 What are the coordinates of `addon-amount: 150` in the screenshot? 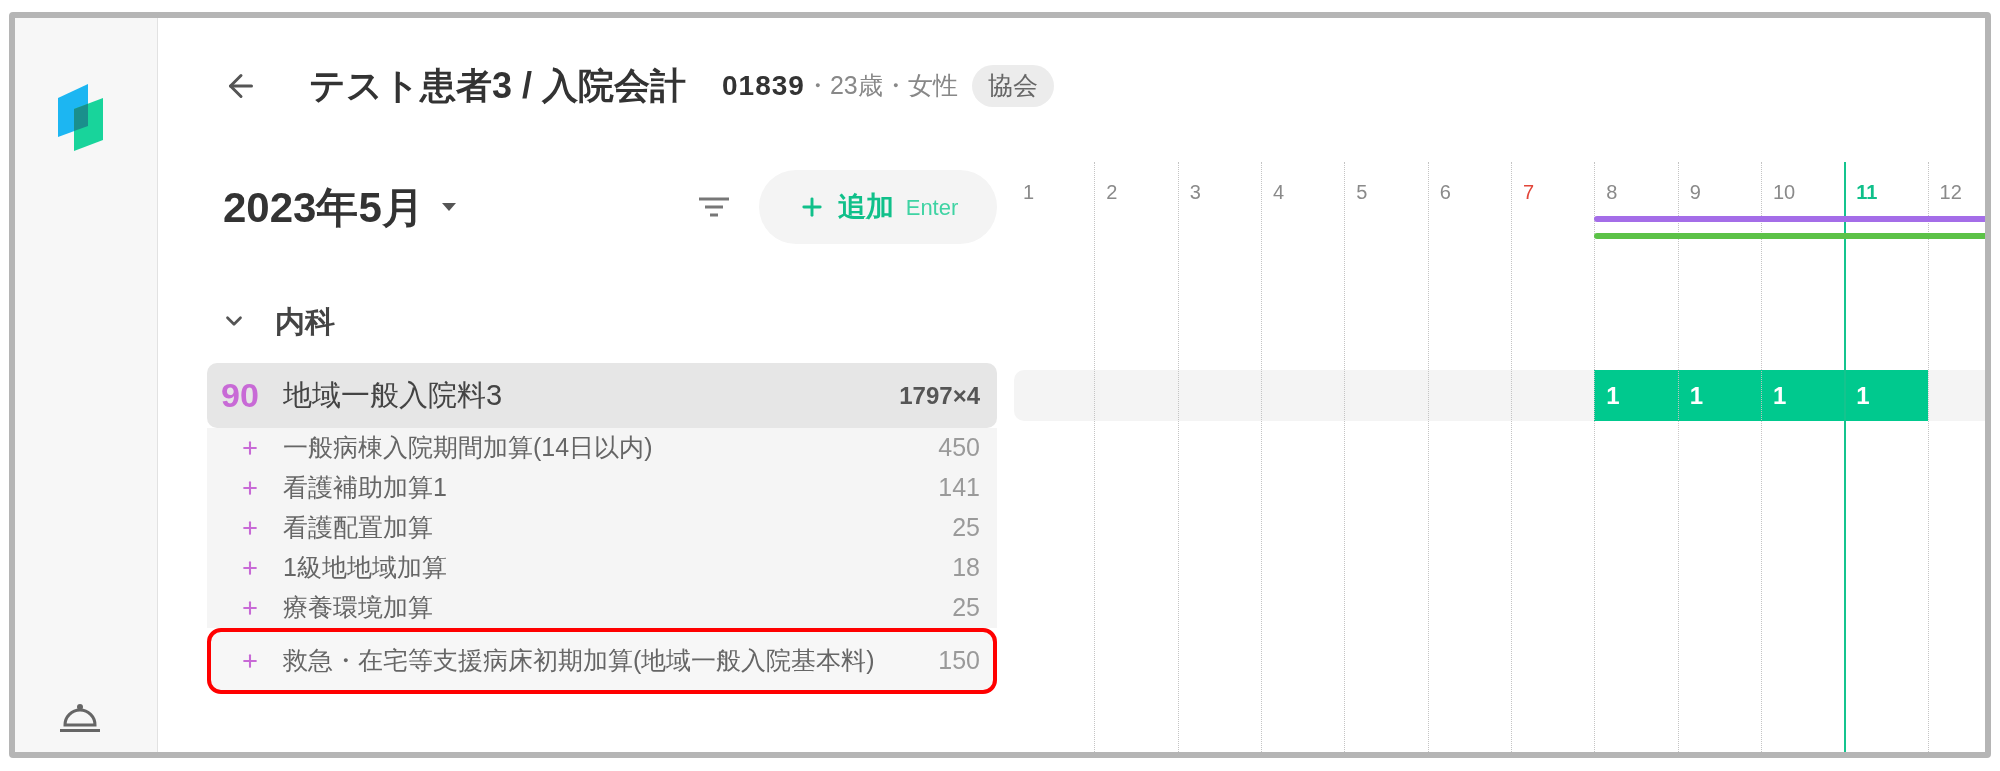 It's located at (959, 661).